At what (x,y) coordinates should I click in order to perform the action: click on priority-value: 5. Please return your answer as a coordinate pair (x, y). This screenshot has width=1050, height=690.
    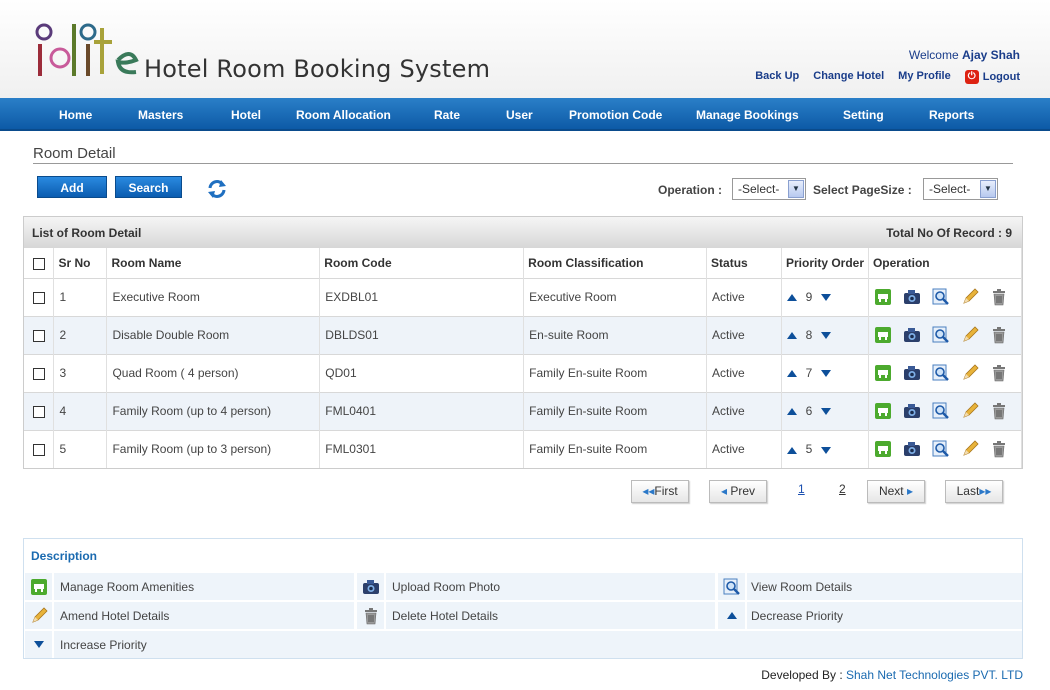
    Looking at the image, I should click on (809, 449).